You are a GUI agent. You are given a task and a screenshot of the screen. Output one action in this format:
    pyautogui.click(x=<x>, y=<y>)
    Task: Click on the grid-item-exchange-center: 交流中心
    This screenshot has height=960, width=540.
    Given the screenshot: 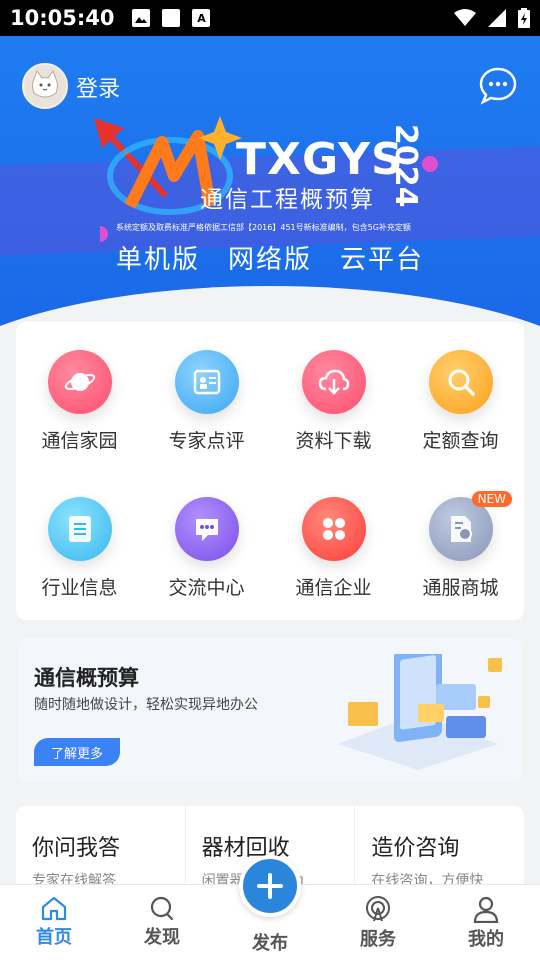 What is the action you would take?
    pyautogui.click(x=206, y=558)
    